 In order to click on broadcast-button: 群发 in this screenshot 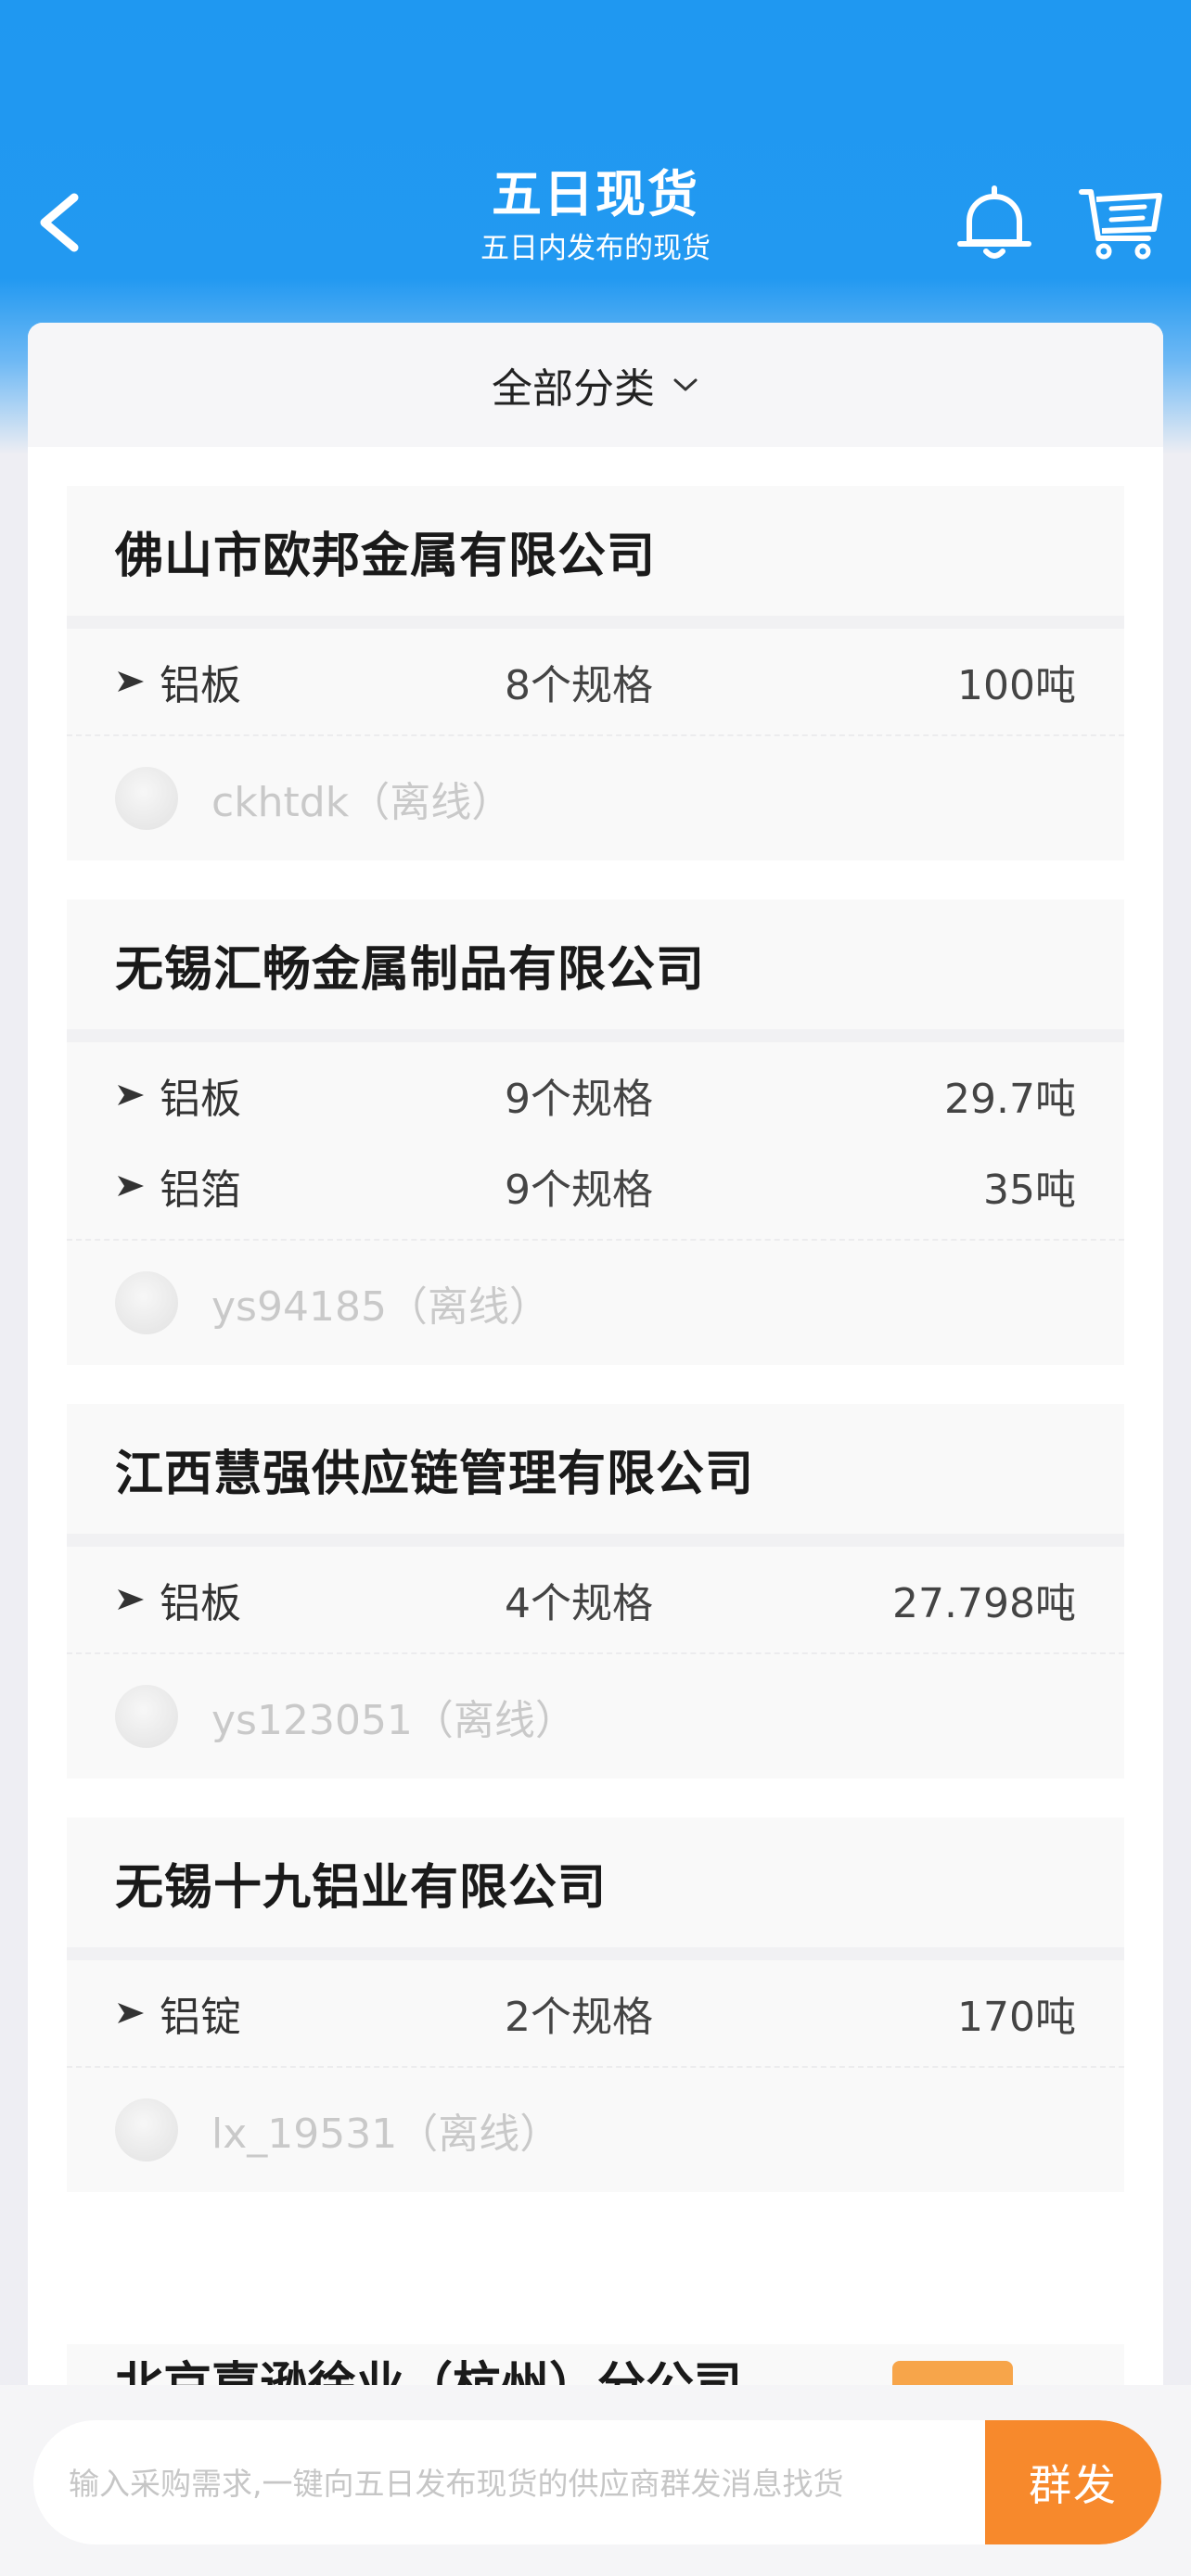, I will do `click(1073, 2482)`.